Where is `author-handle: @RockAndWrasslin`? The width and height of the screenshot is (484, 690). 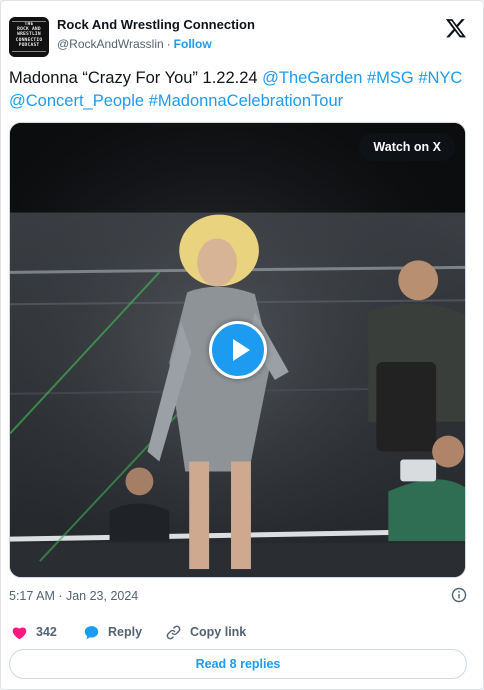 author-handle: @RockAndWrasslin is located at coordinates (110, 44).